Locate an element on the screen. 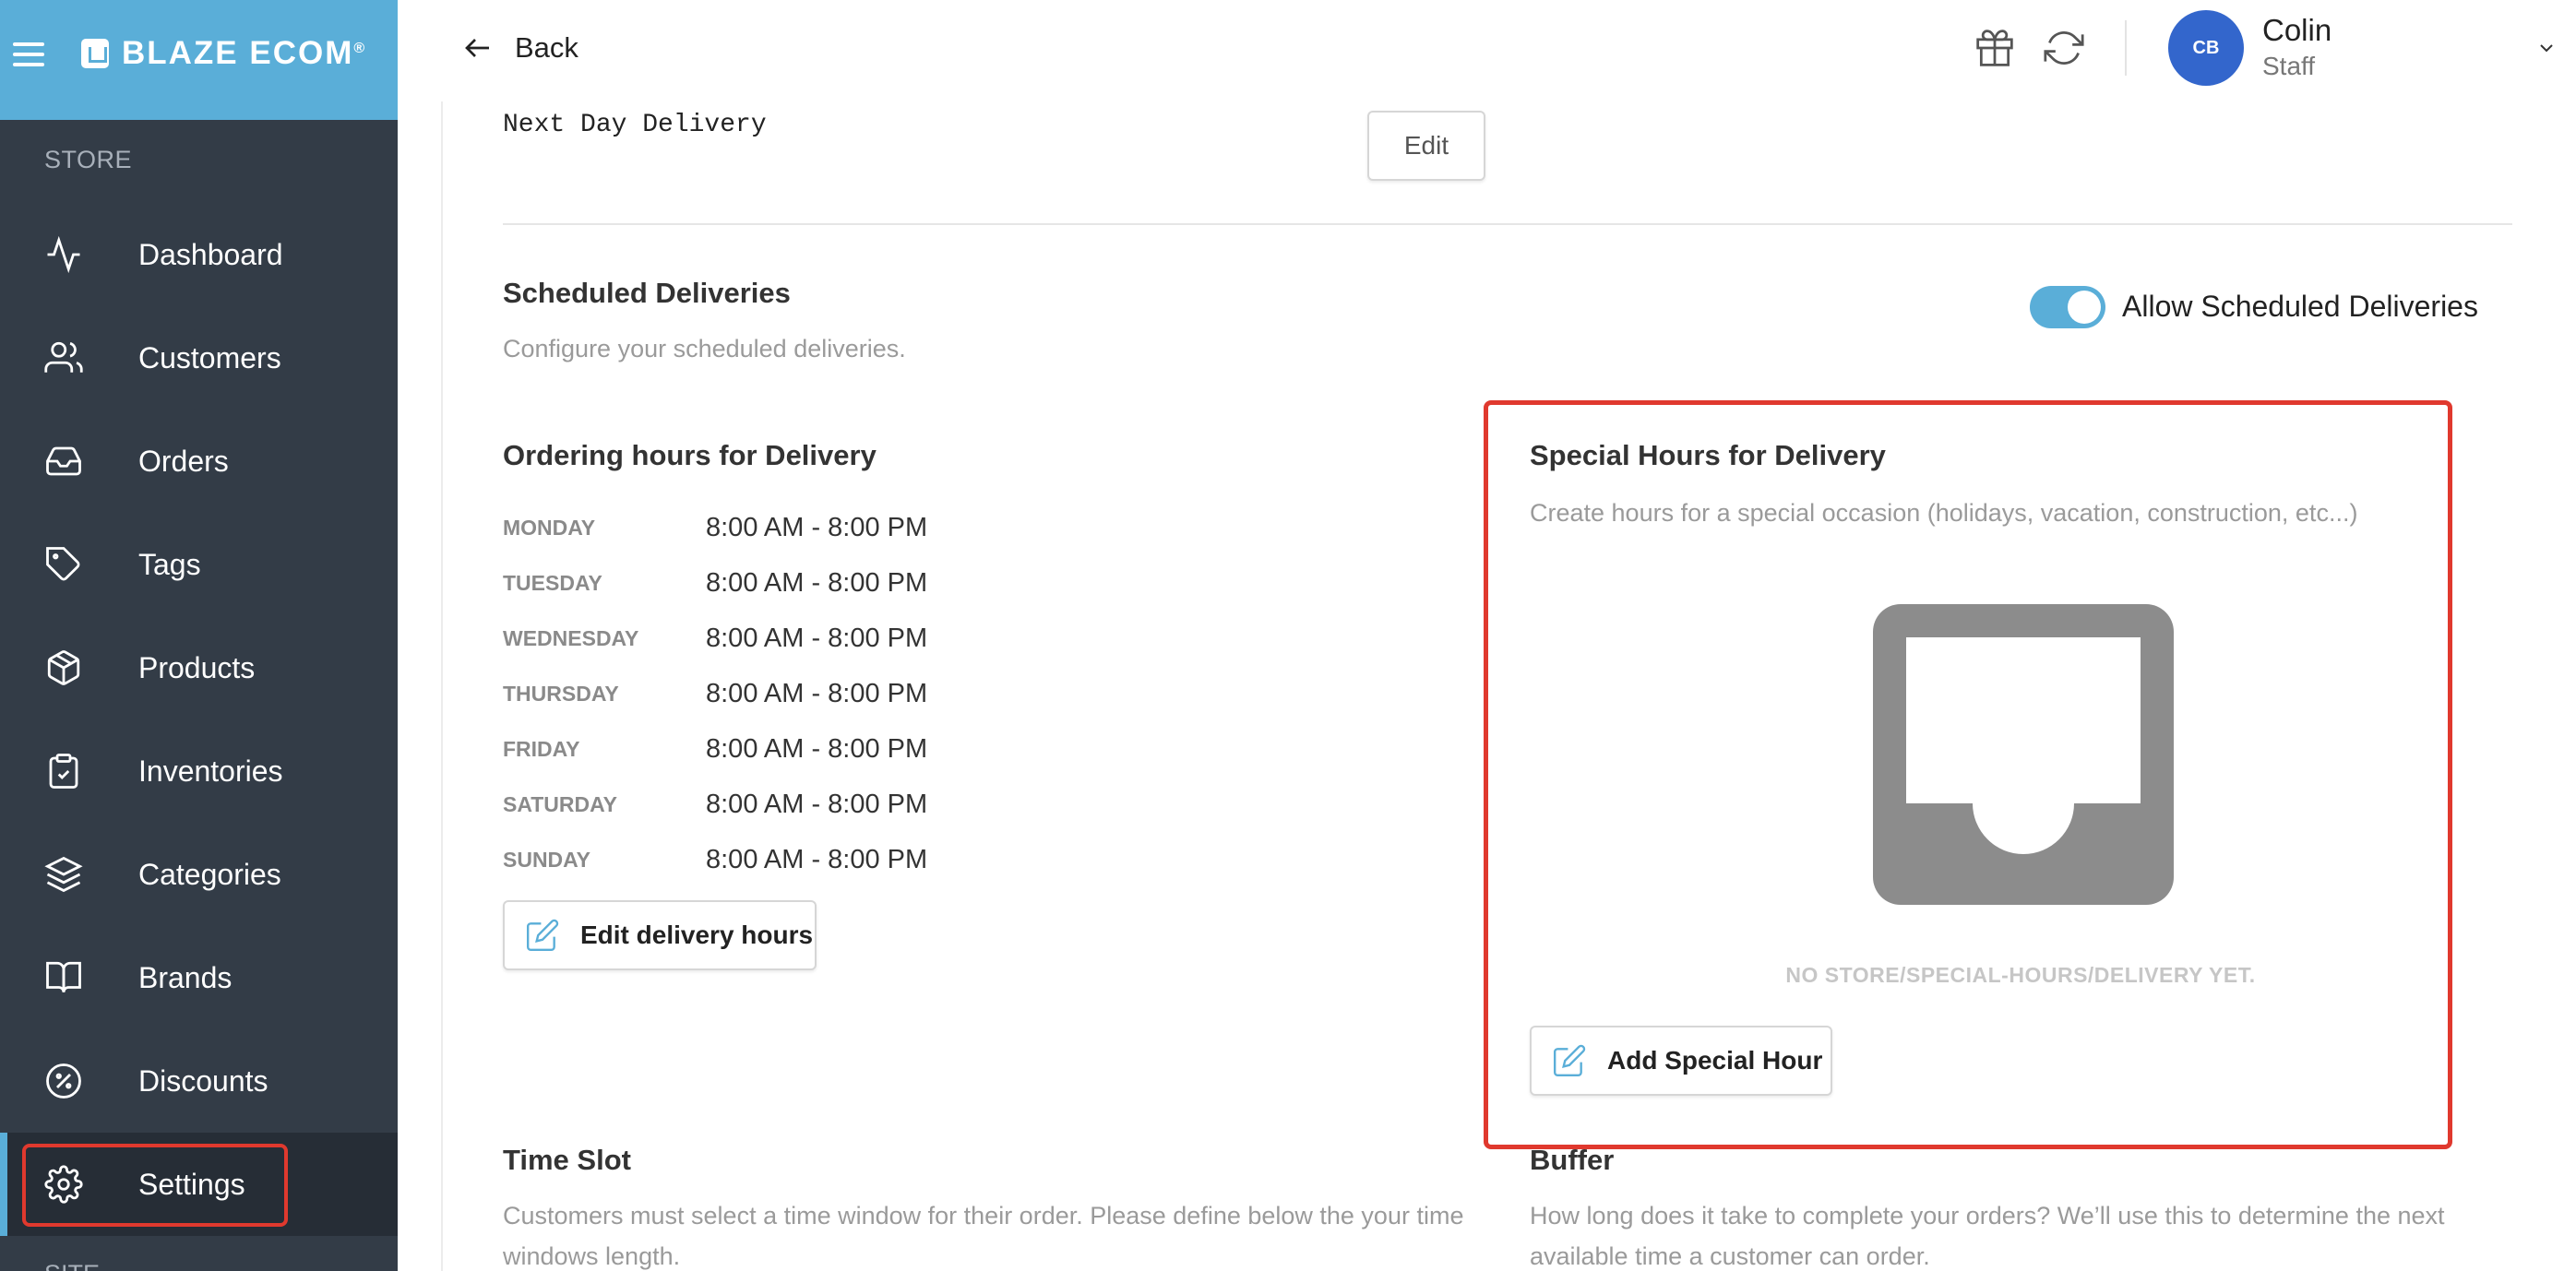 The width and height of the screenshot is (2576, 1271). special-hours-title: Special Hours for Delivery is located at coordinates (1708, 455).